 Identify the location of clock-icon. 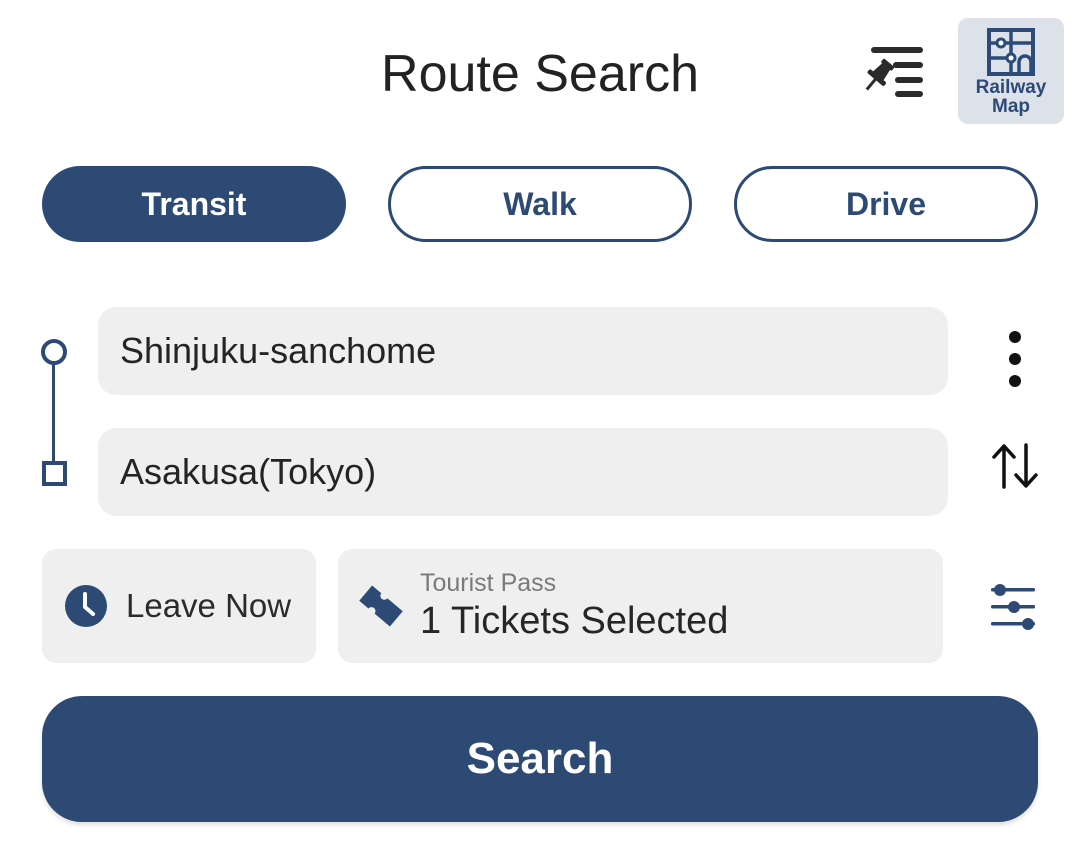
(86, 606).